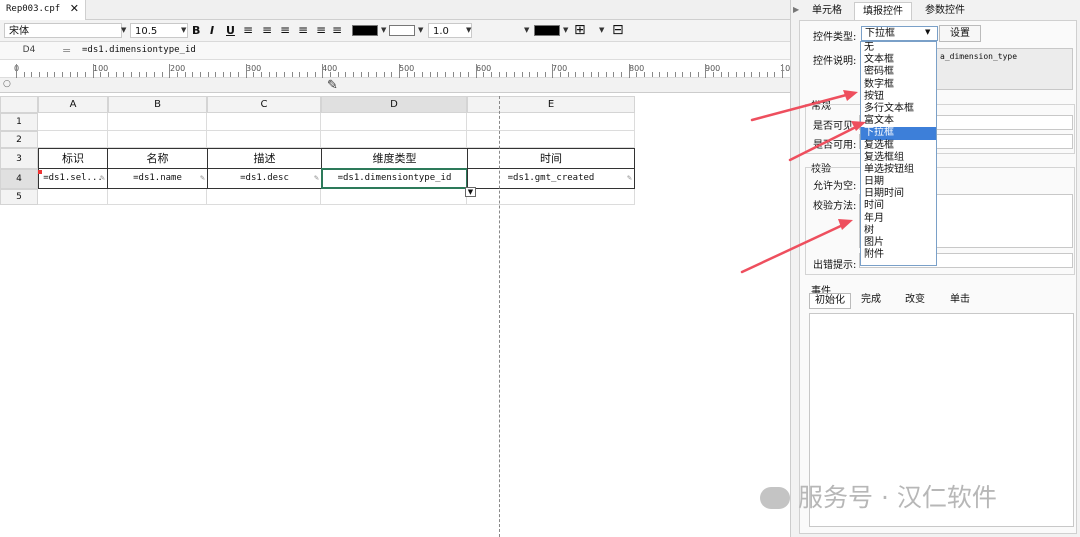 The width and height of the screenshot is (1080, 537). Describe the element at coordinates (803, 182) in the screenshot. I see `annotation-arrows` at that location.